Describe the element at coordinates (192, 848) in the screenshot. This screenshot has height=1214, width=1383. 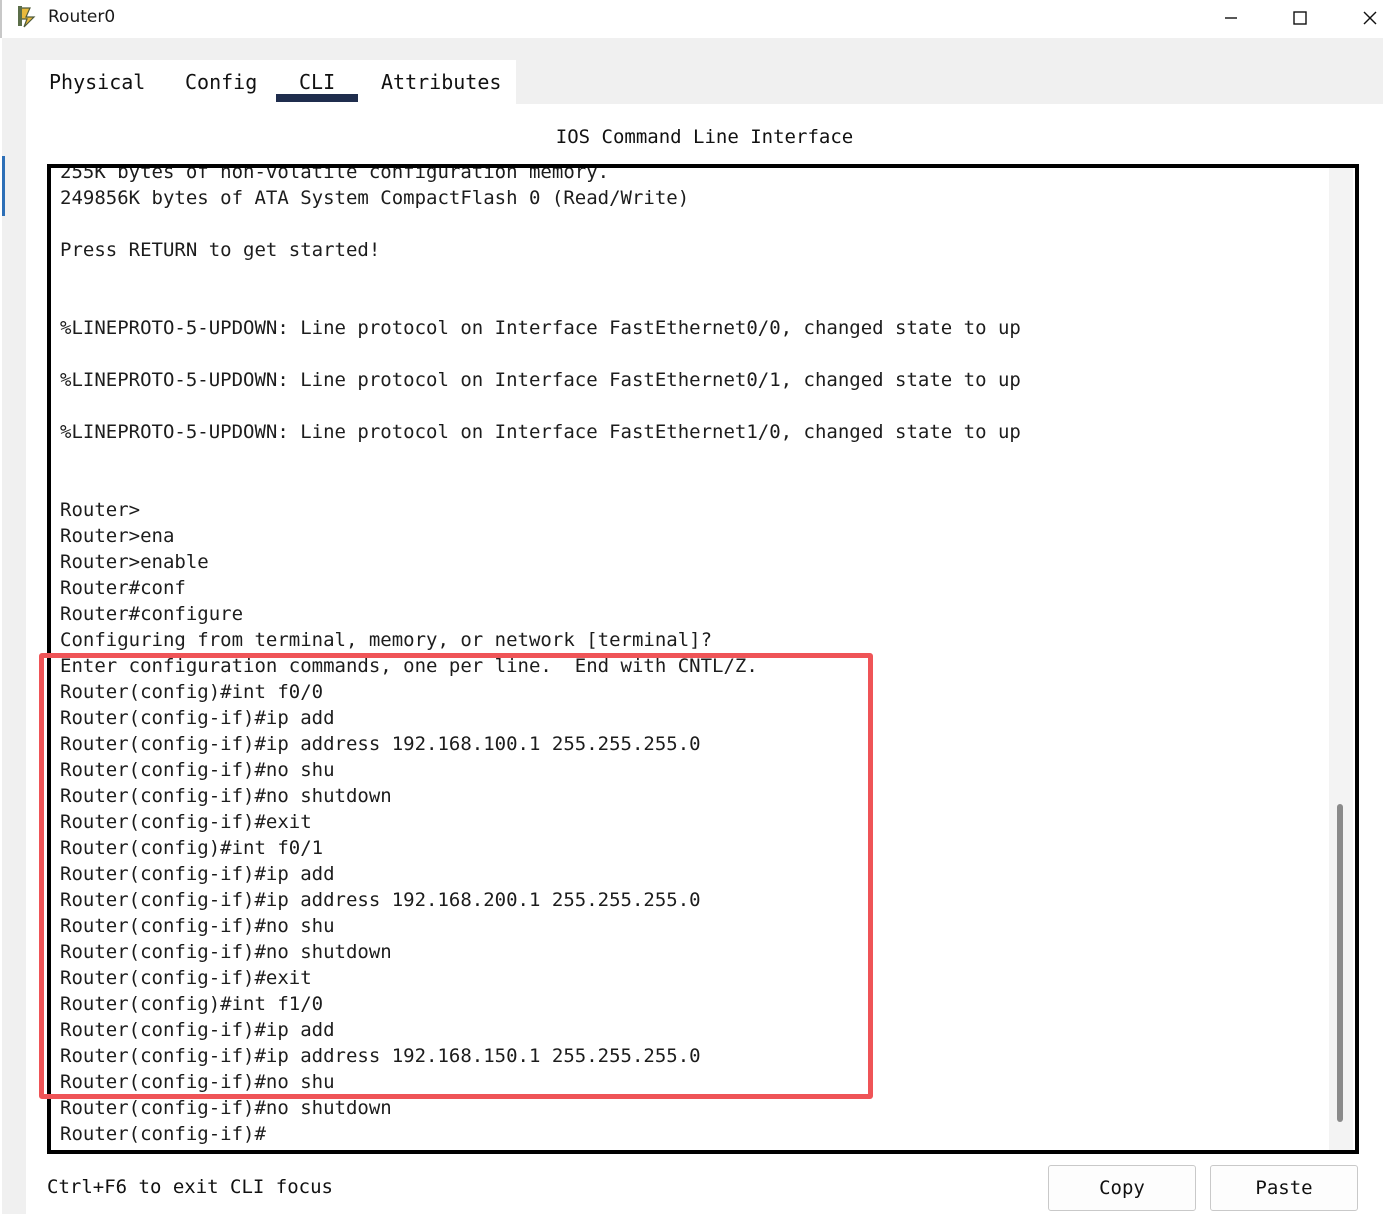
I see `terminal-line: Router(config)#int f0/1` at that location.